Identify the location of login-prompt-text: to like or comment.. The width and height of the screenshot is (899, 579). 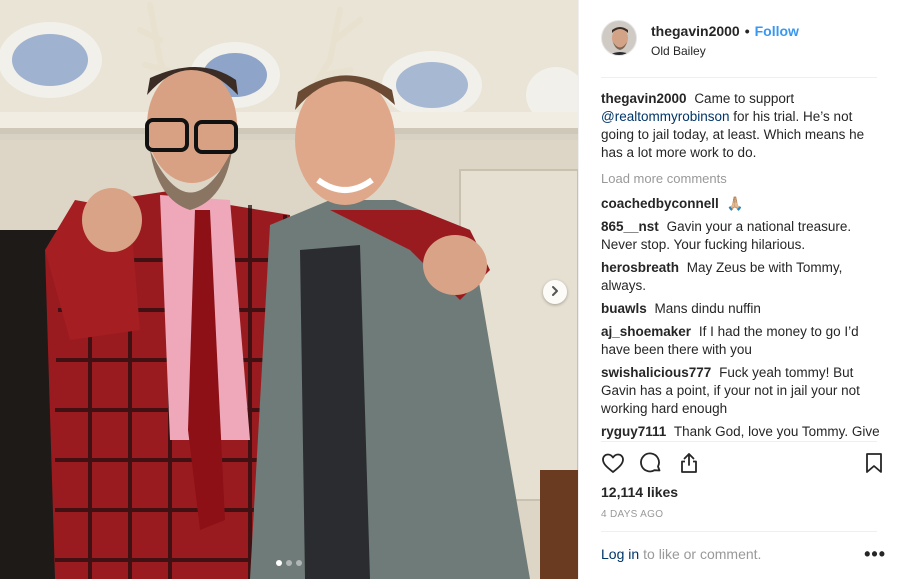
(702, 554).